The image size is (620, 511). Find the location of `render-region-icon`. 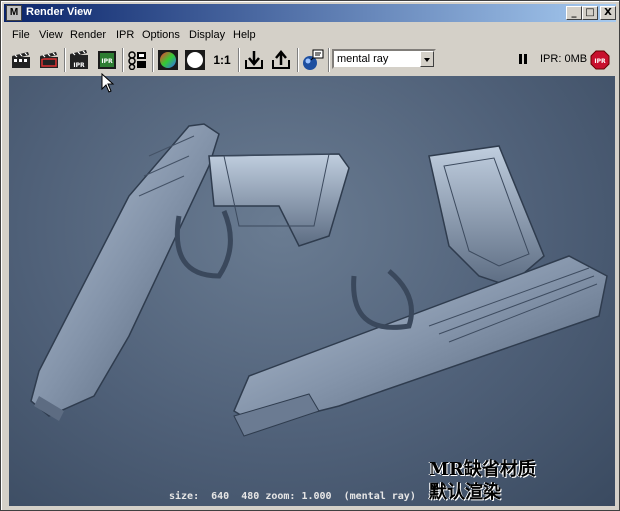

render-region-icon is located at coordinates (49, 60).